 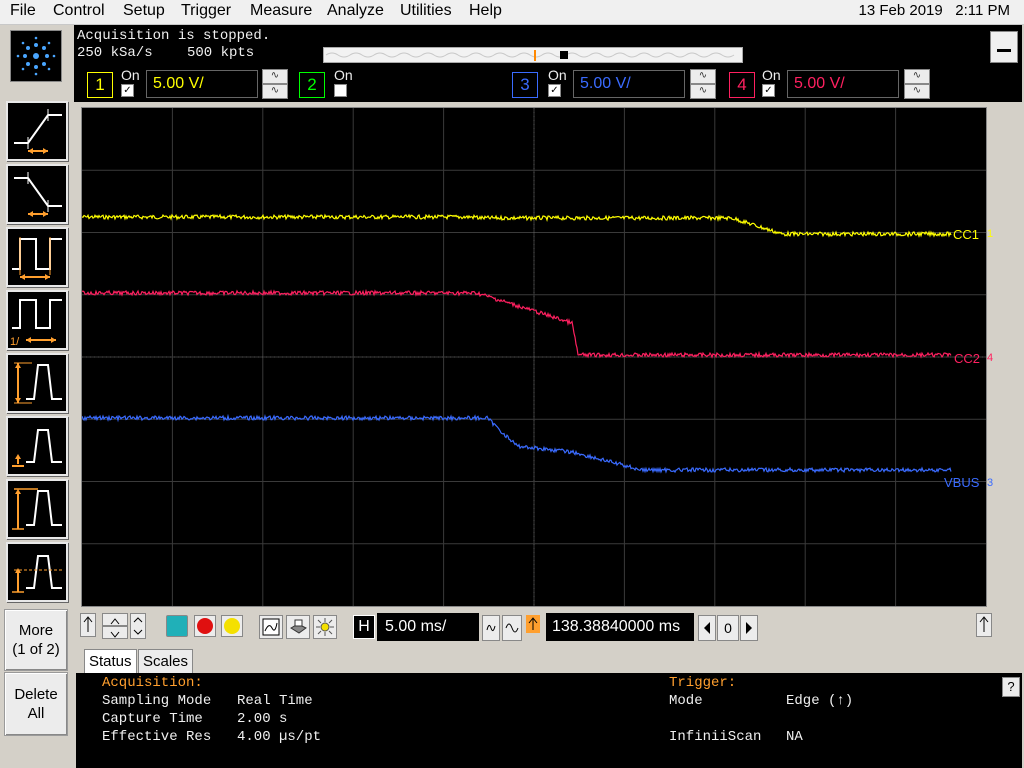 I want to click on acquisition-header: Acquisition:, so click(x=152, y=683).